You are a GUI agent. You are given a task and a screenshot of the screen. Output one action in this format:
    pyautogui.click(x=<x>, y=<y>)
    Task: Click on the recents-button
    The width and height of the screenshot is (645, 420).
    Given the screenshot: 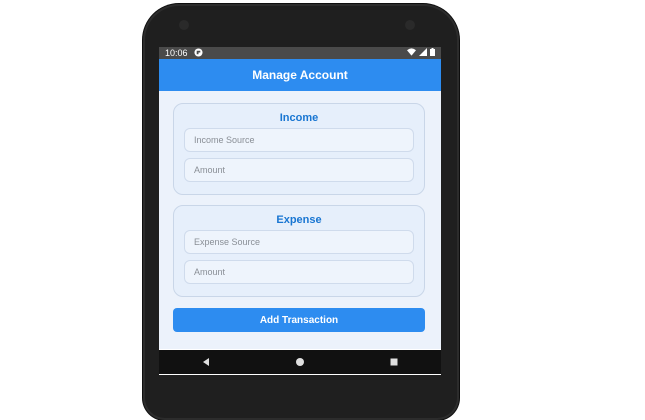 What is the action you would take?
    pyautogui.click(x=394, y=362)
    